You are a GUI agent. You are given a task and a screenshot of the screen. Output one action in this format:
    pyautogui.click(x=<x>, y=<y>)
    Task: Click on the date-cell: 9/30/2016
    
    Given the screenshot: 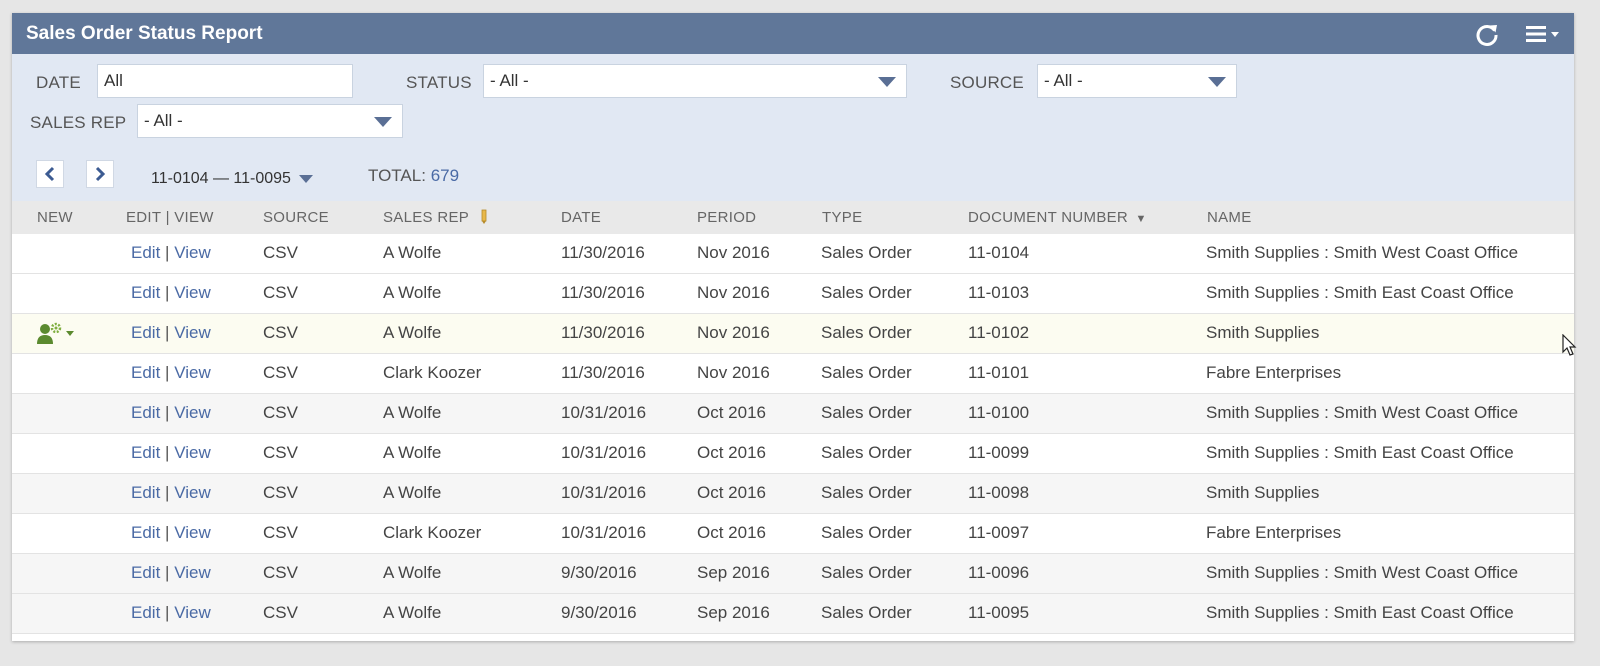 What is the action you would take?
    pyautogui.click(x=599, y=572)
    